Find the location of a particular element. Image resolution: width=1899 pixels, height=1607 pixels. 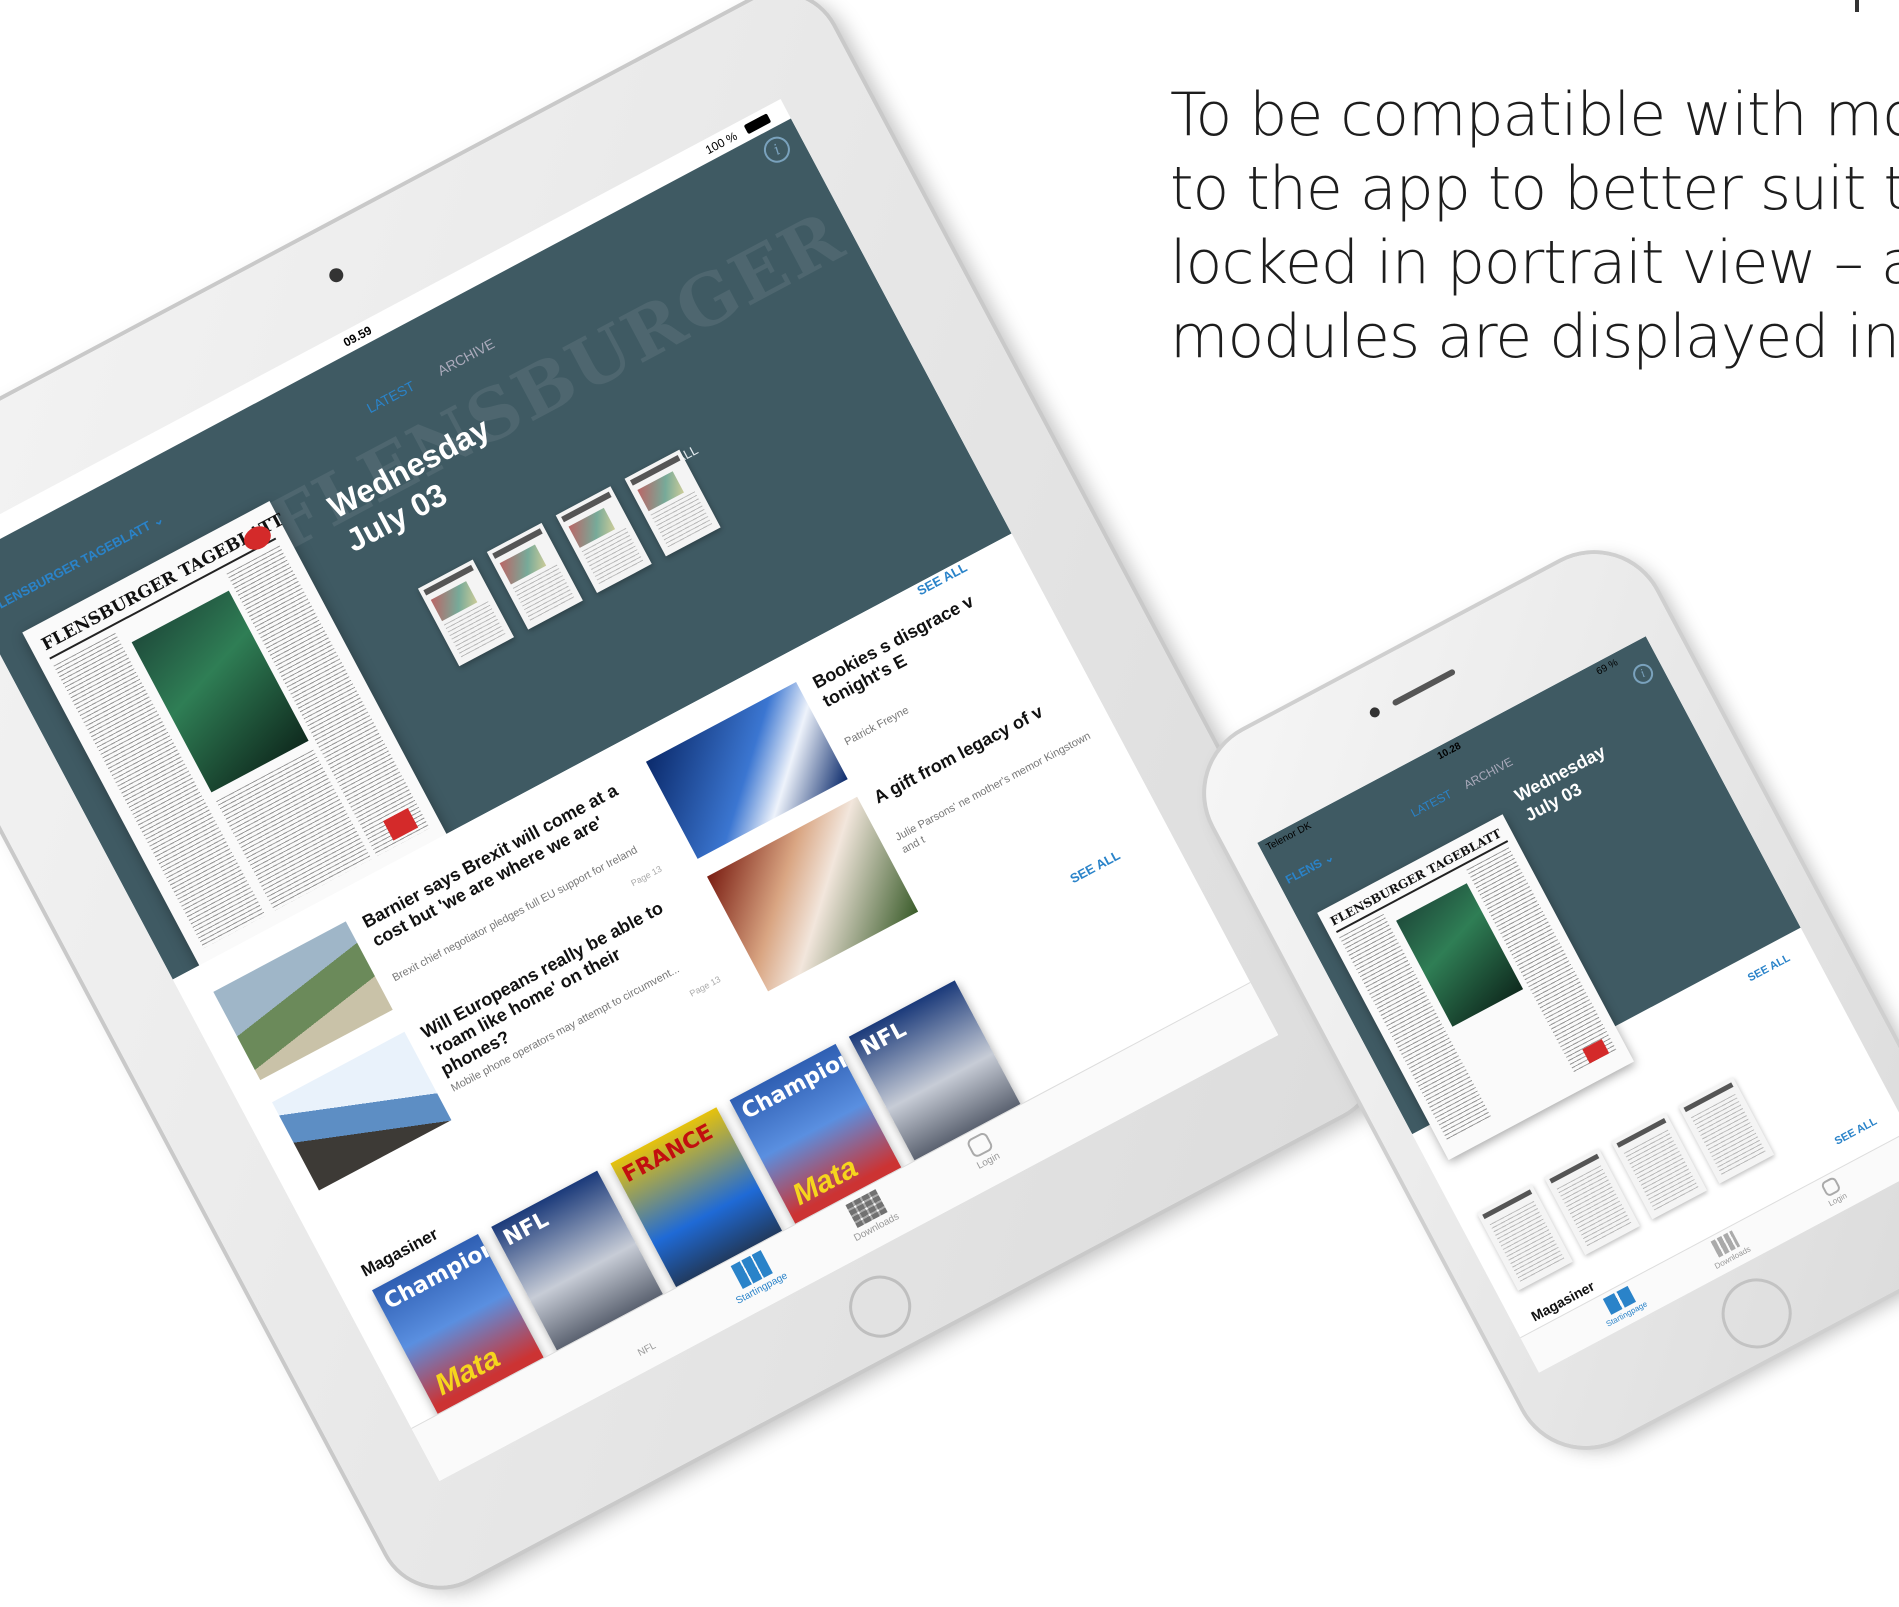

publication-selector: FLENS ⌄ is located at coordinates (1309, 868).